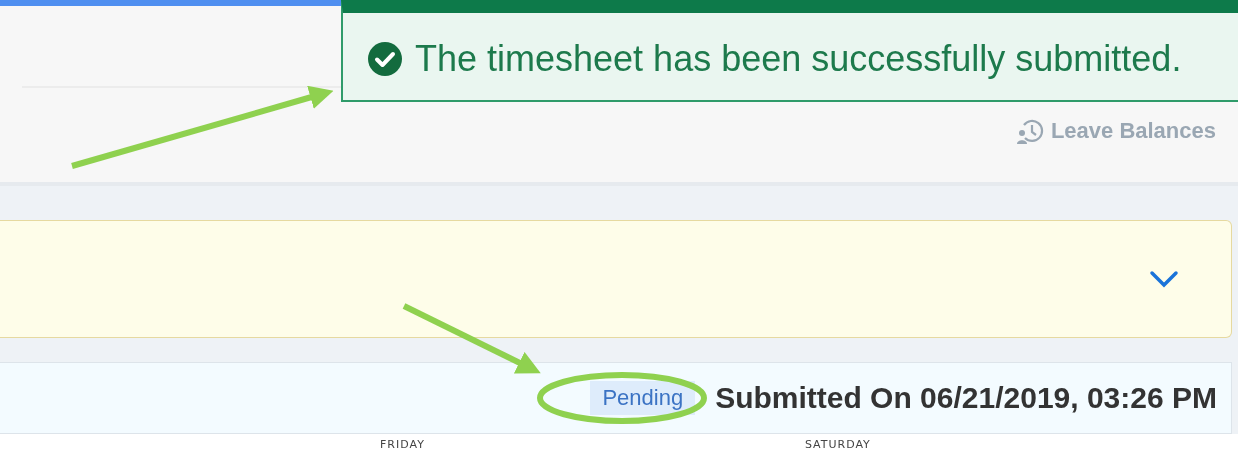 The width and height of the screenshot is (1238, 452). I want to click on expand-button, so click(1164, 279).